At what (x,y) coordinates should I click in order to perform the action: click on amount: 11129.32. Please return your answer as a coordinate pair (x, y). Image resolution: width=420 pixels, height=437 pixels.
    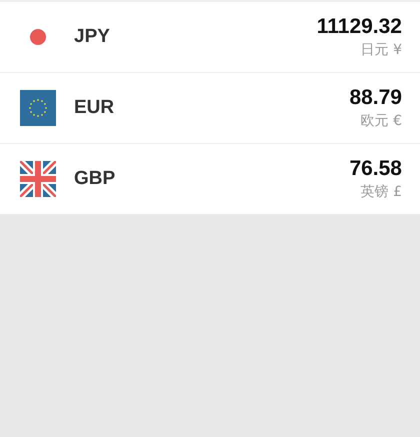
    Looking at the image, I should click on (359, 27).